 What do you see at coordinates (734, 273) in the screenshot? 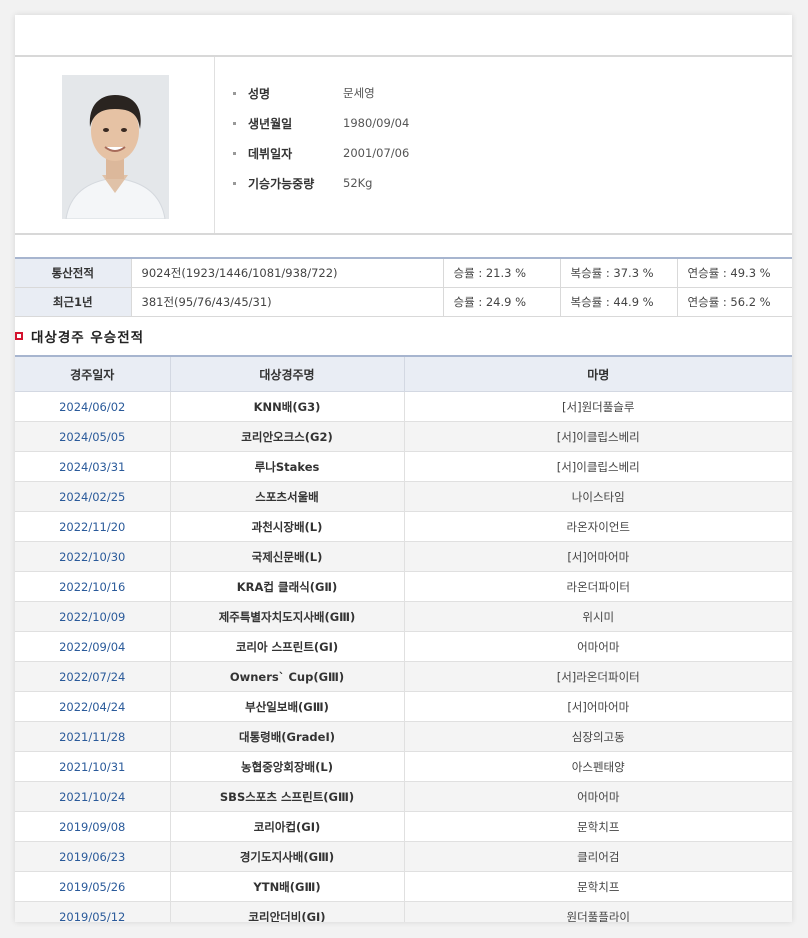
I see `summary-show-rate: 연승률 : 49.3 %` at bounding box center [734, 273].